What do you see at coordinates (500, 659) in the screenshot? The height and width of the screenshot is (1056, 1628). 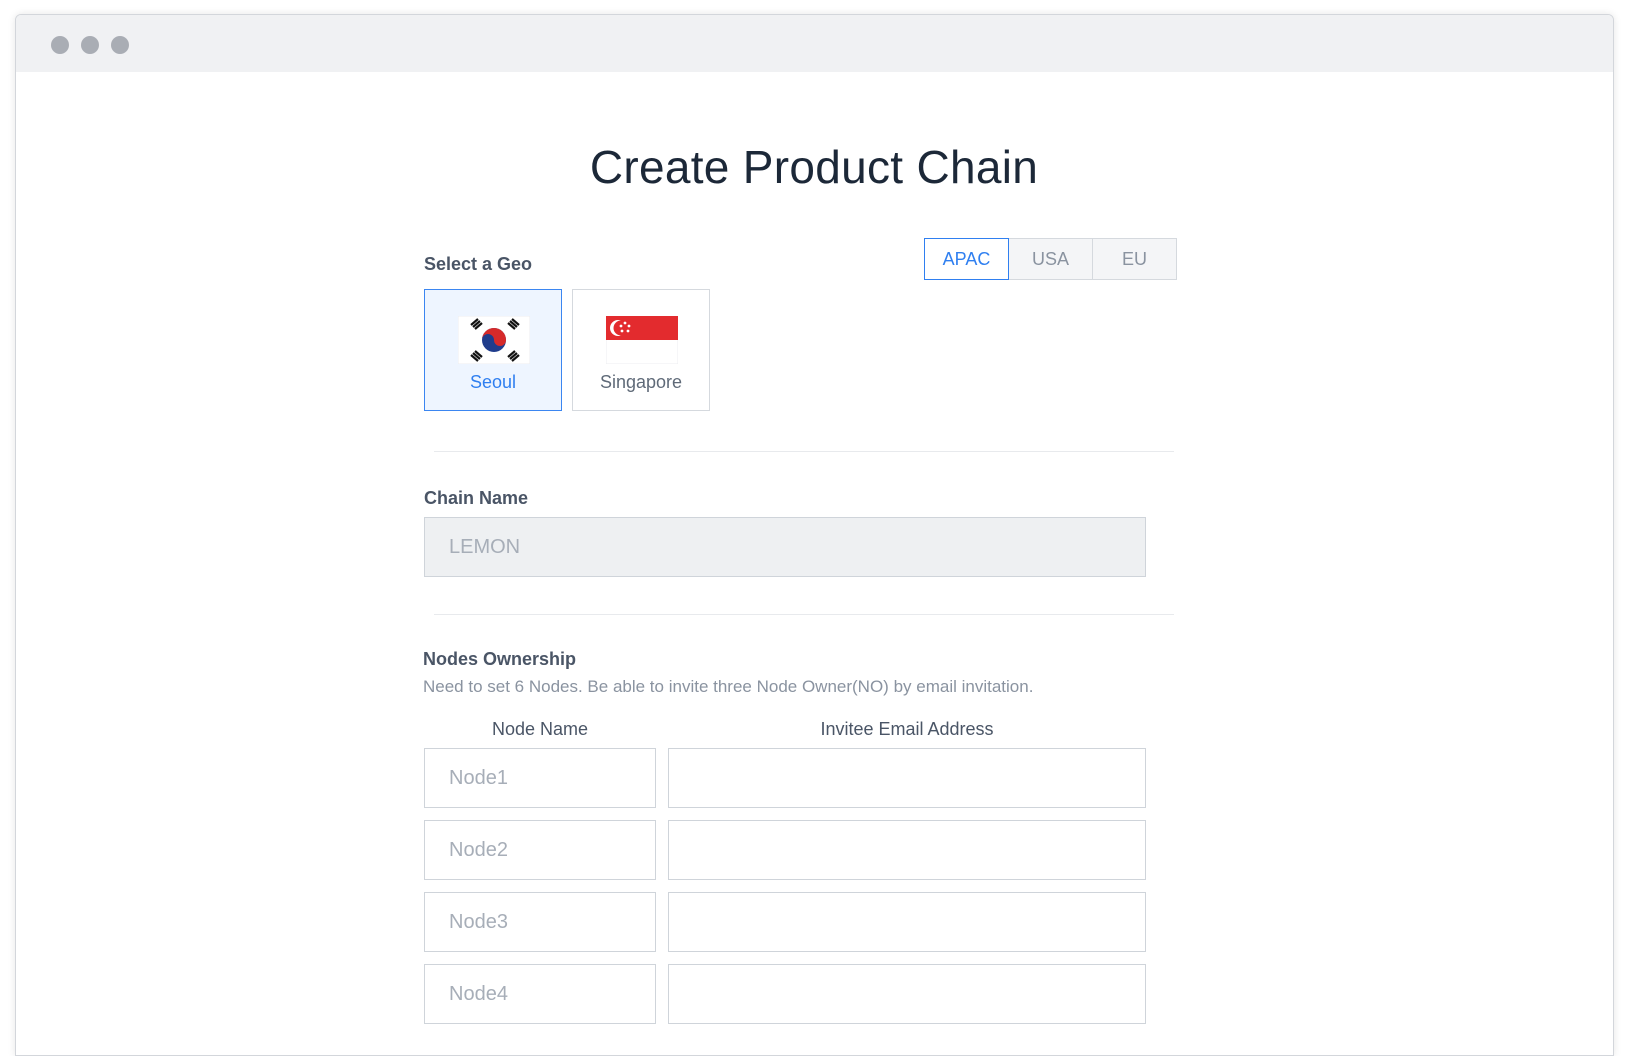 I see `nodes-ownership-label: Nodes Ownership` at bounding box center [500, 659].